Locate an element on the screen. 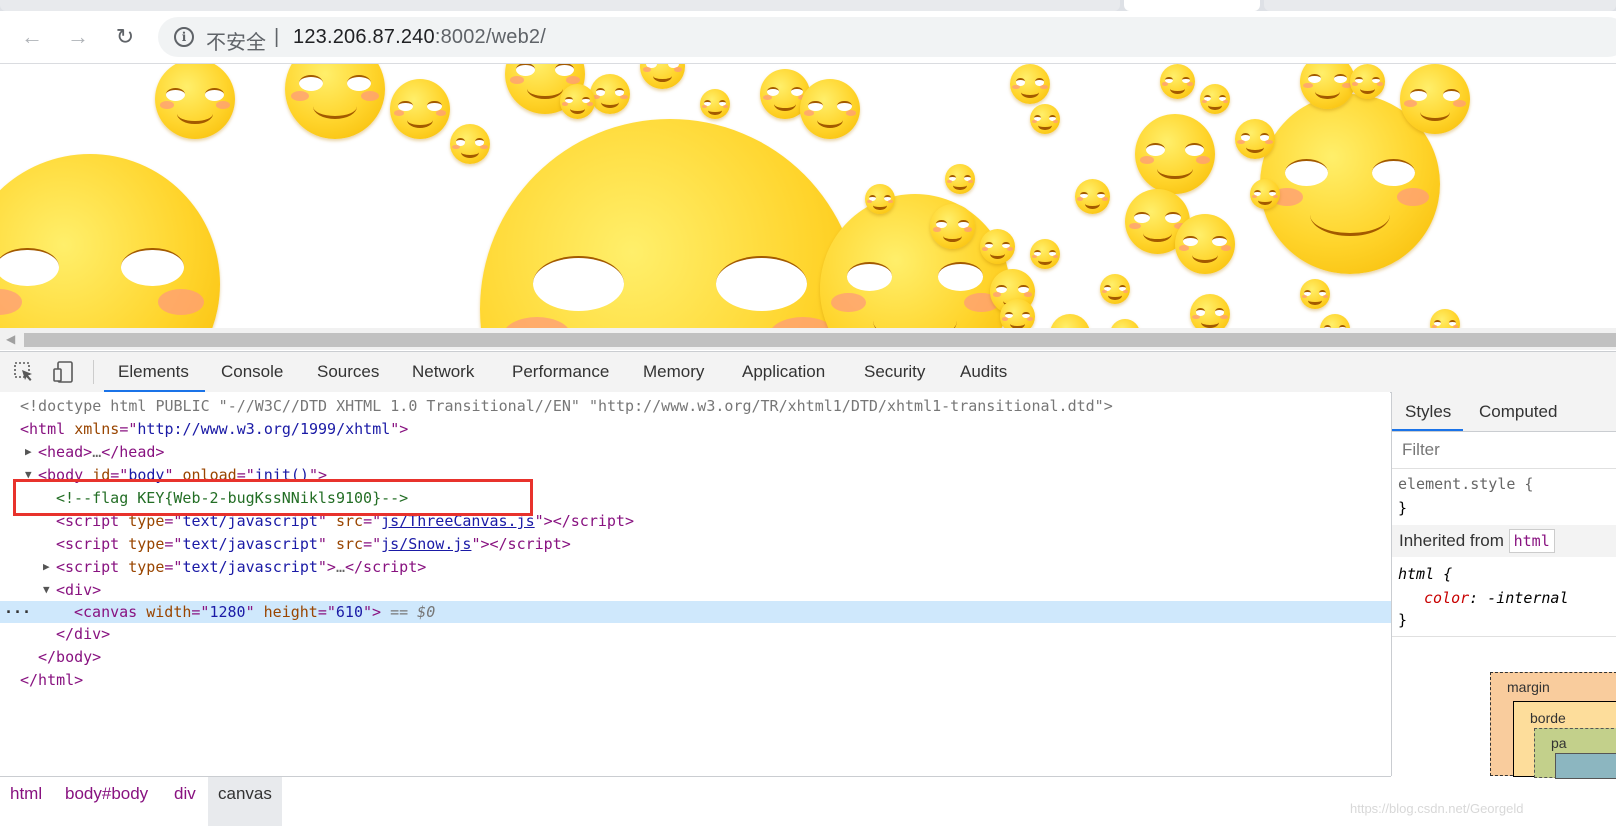 The width and height of the screenshot is (1616, 826). box-model-margin: margin borde pa is located at coordinates (1553, 725).